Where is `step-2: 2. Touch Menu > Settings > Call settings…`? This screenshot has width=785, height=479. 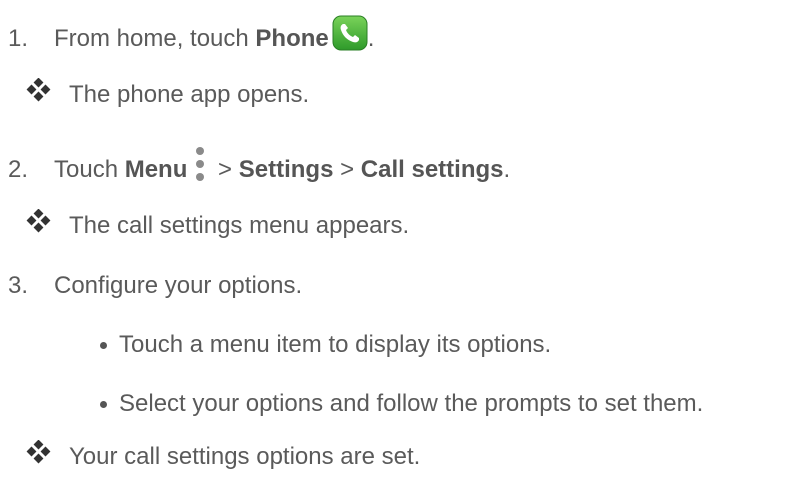 step-2: 2. Touch Menu > Settings > Call settings… is located at coordinates (259, 168).